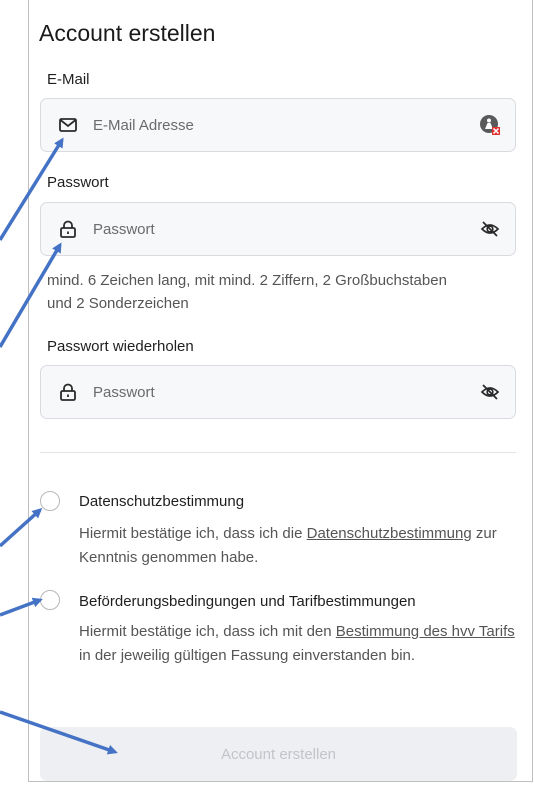  What do you see at coordinates (21, 607) in the screenshot?
I see `arrow-to-terms-radio` at bounding box center [21, 607].